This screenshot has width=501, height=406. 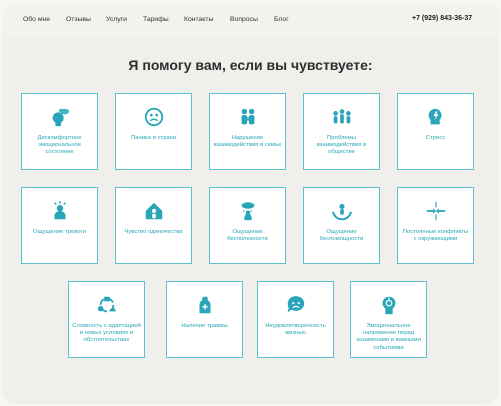 What do you see at coordinates (247, 236) in the screenshot?
I see `card-label: Ощущение бесполезности` at bounding box center [247, 236].